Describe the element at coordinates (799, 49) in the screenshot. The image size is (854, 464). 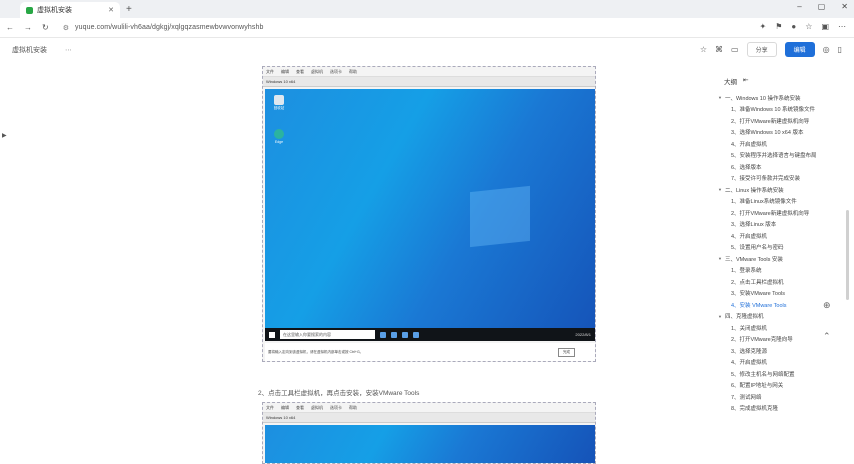
I see `edit-button: 编辑` at that location.